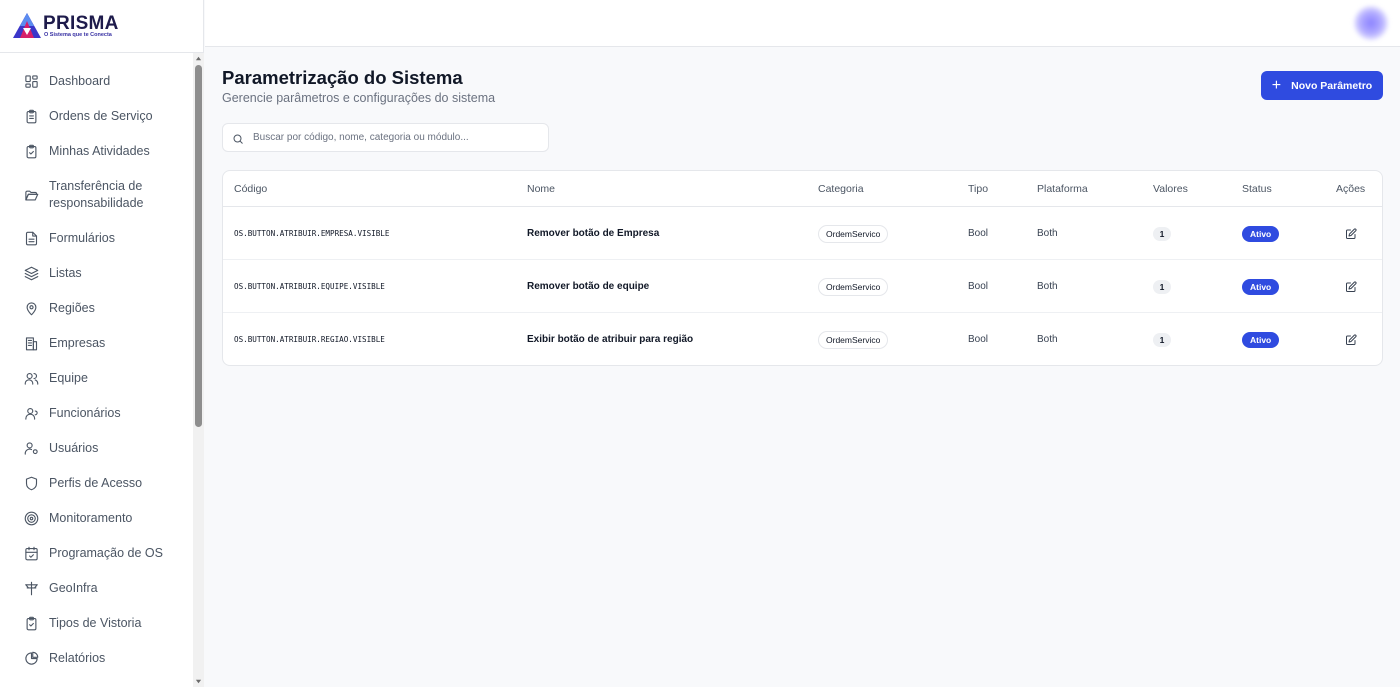 This screenshot has width=1400, height=687. What do you see at coordinates (1351, 189) in the screenshot?
I see `column-header-acoes: Ações` at bounding box center [1351, 189].